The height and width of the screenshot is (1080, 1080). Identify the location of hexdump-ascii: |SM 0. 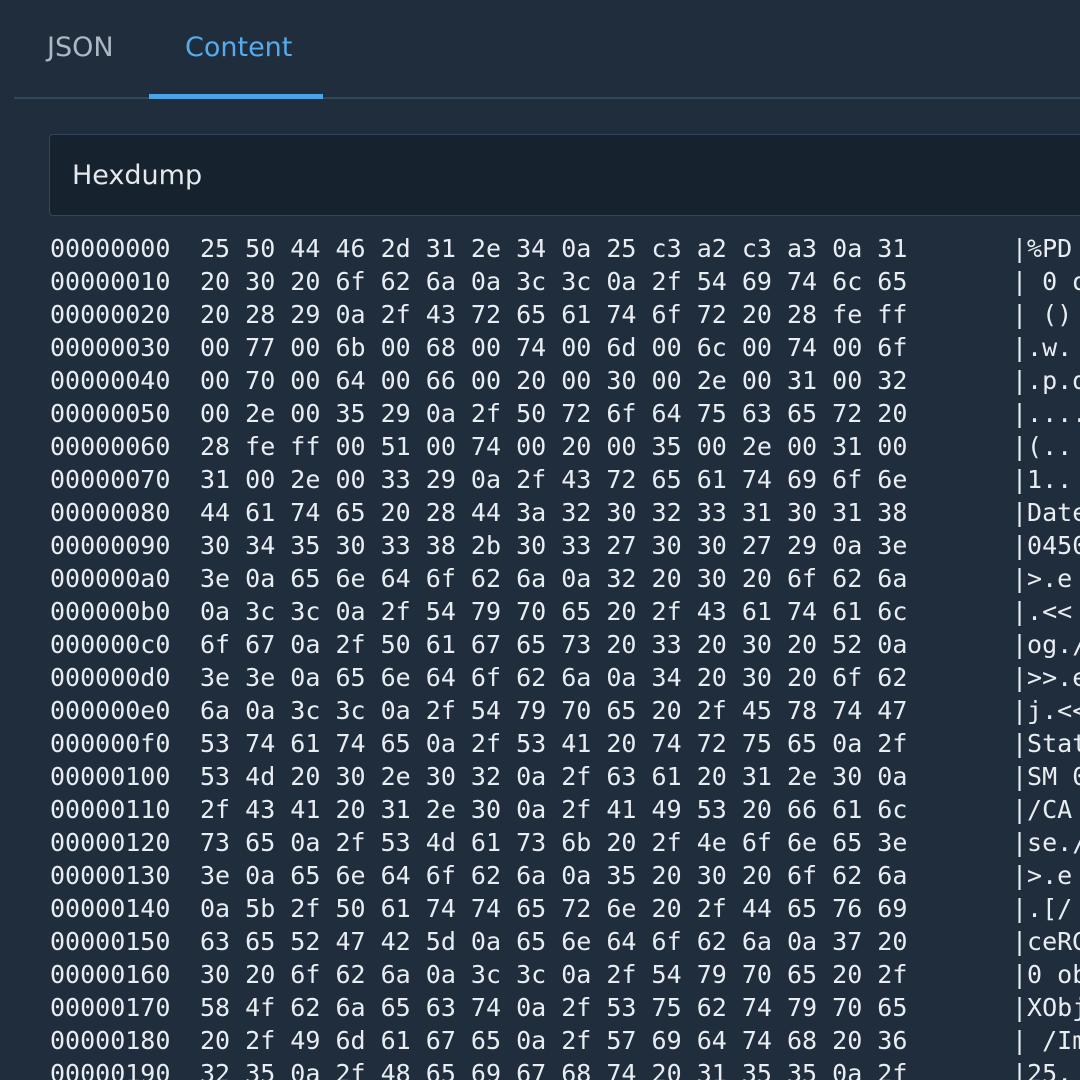
(1046, 776).